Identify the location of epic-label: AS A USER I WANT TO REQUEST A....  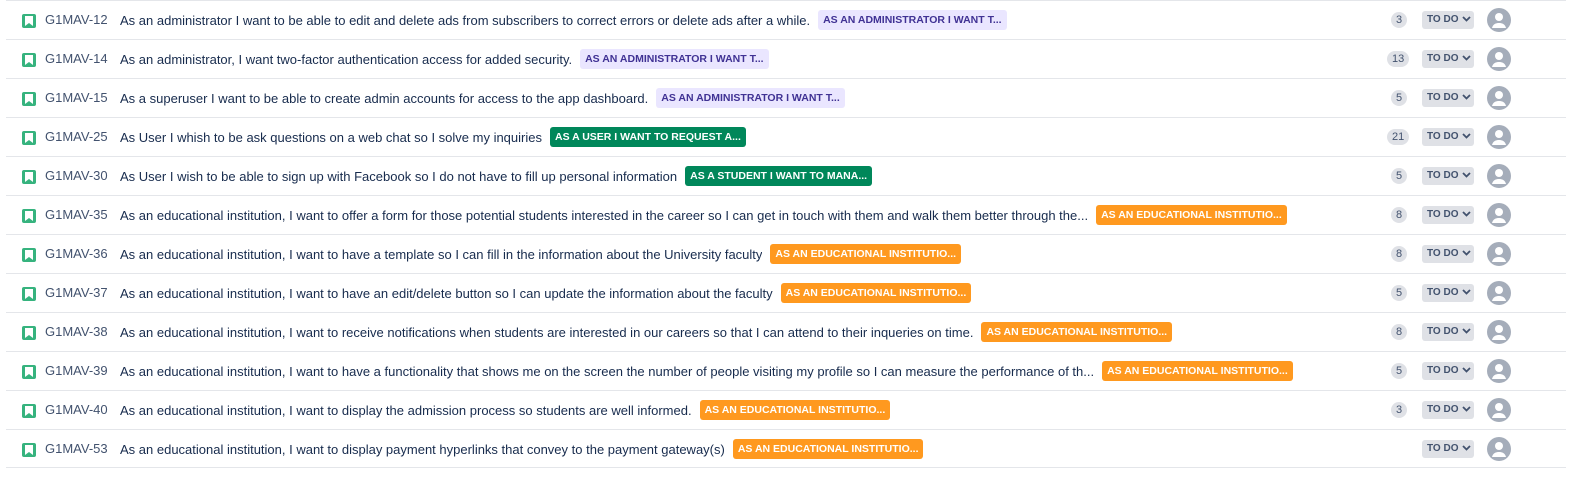
(647, 137).